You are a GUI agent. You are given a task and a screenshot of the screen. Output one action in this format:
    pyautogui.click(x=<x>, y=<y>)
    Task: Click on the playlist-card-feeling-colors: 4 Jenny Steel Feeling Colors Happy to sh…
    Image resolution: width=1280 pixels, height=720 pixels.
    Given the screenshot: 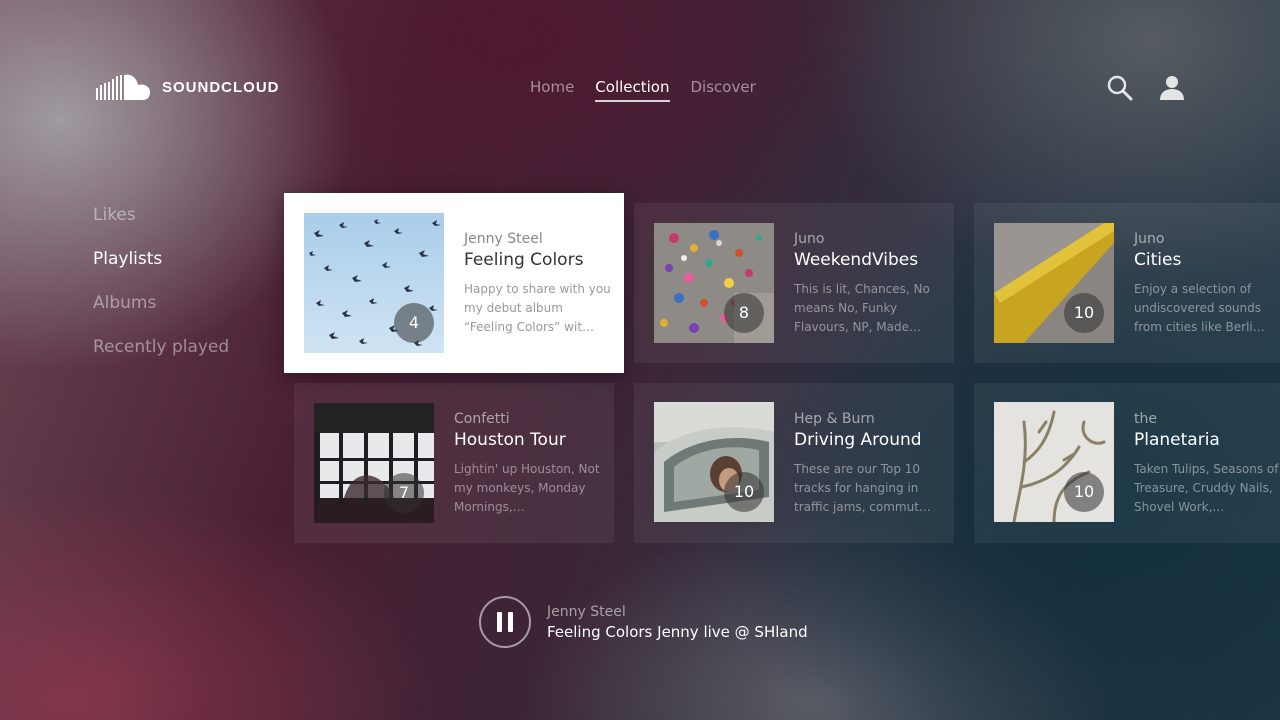 What is the action you would take?
    pyautogui.click(x=454, y=283)
    